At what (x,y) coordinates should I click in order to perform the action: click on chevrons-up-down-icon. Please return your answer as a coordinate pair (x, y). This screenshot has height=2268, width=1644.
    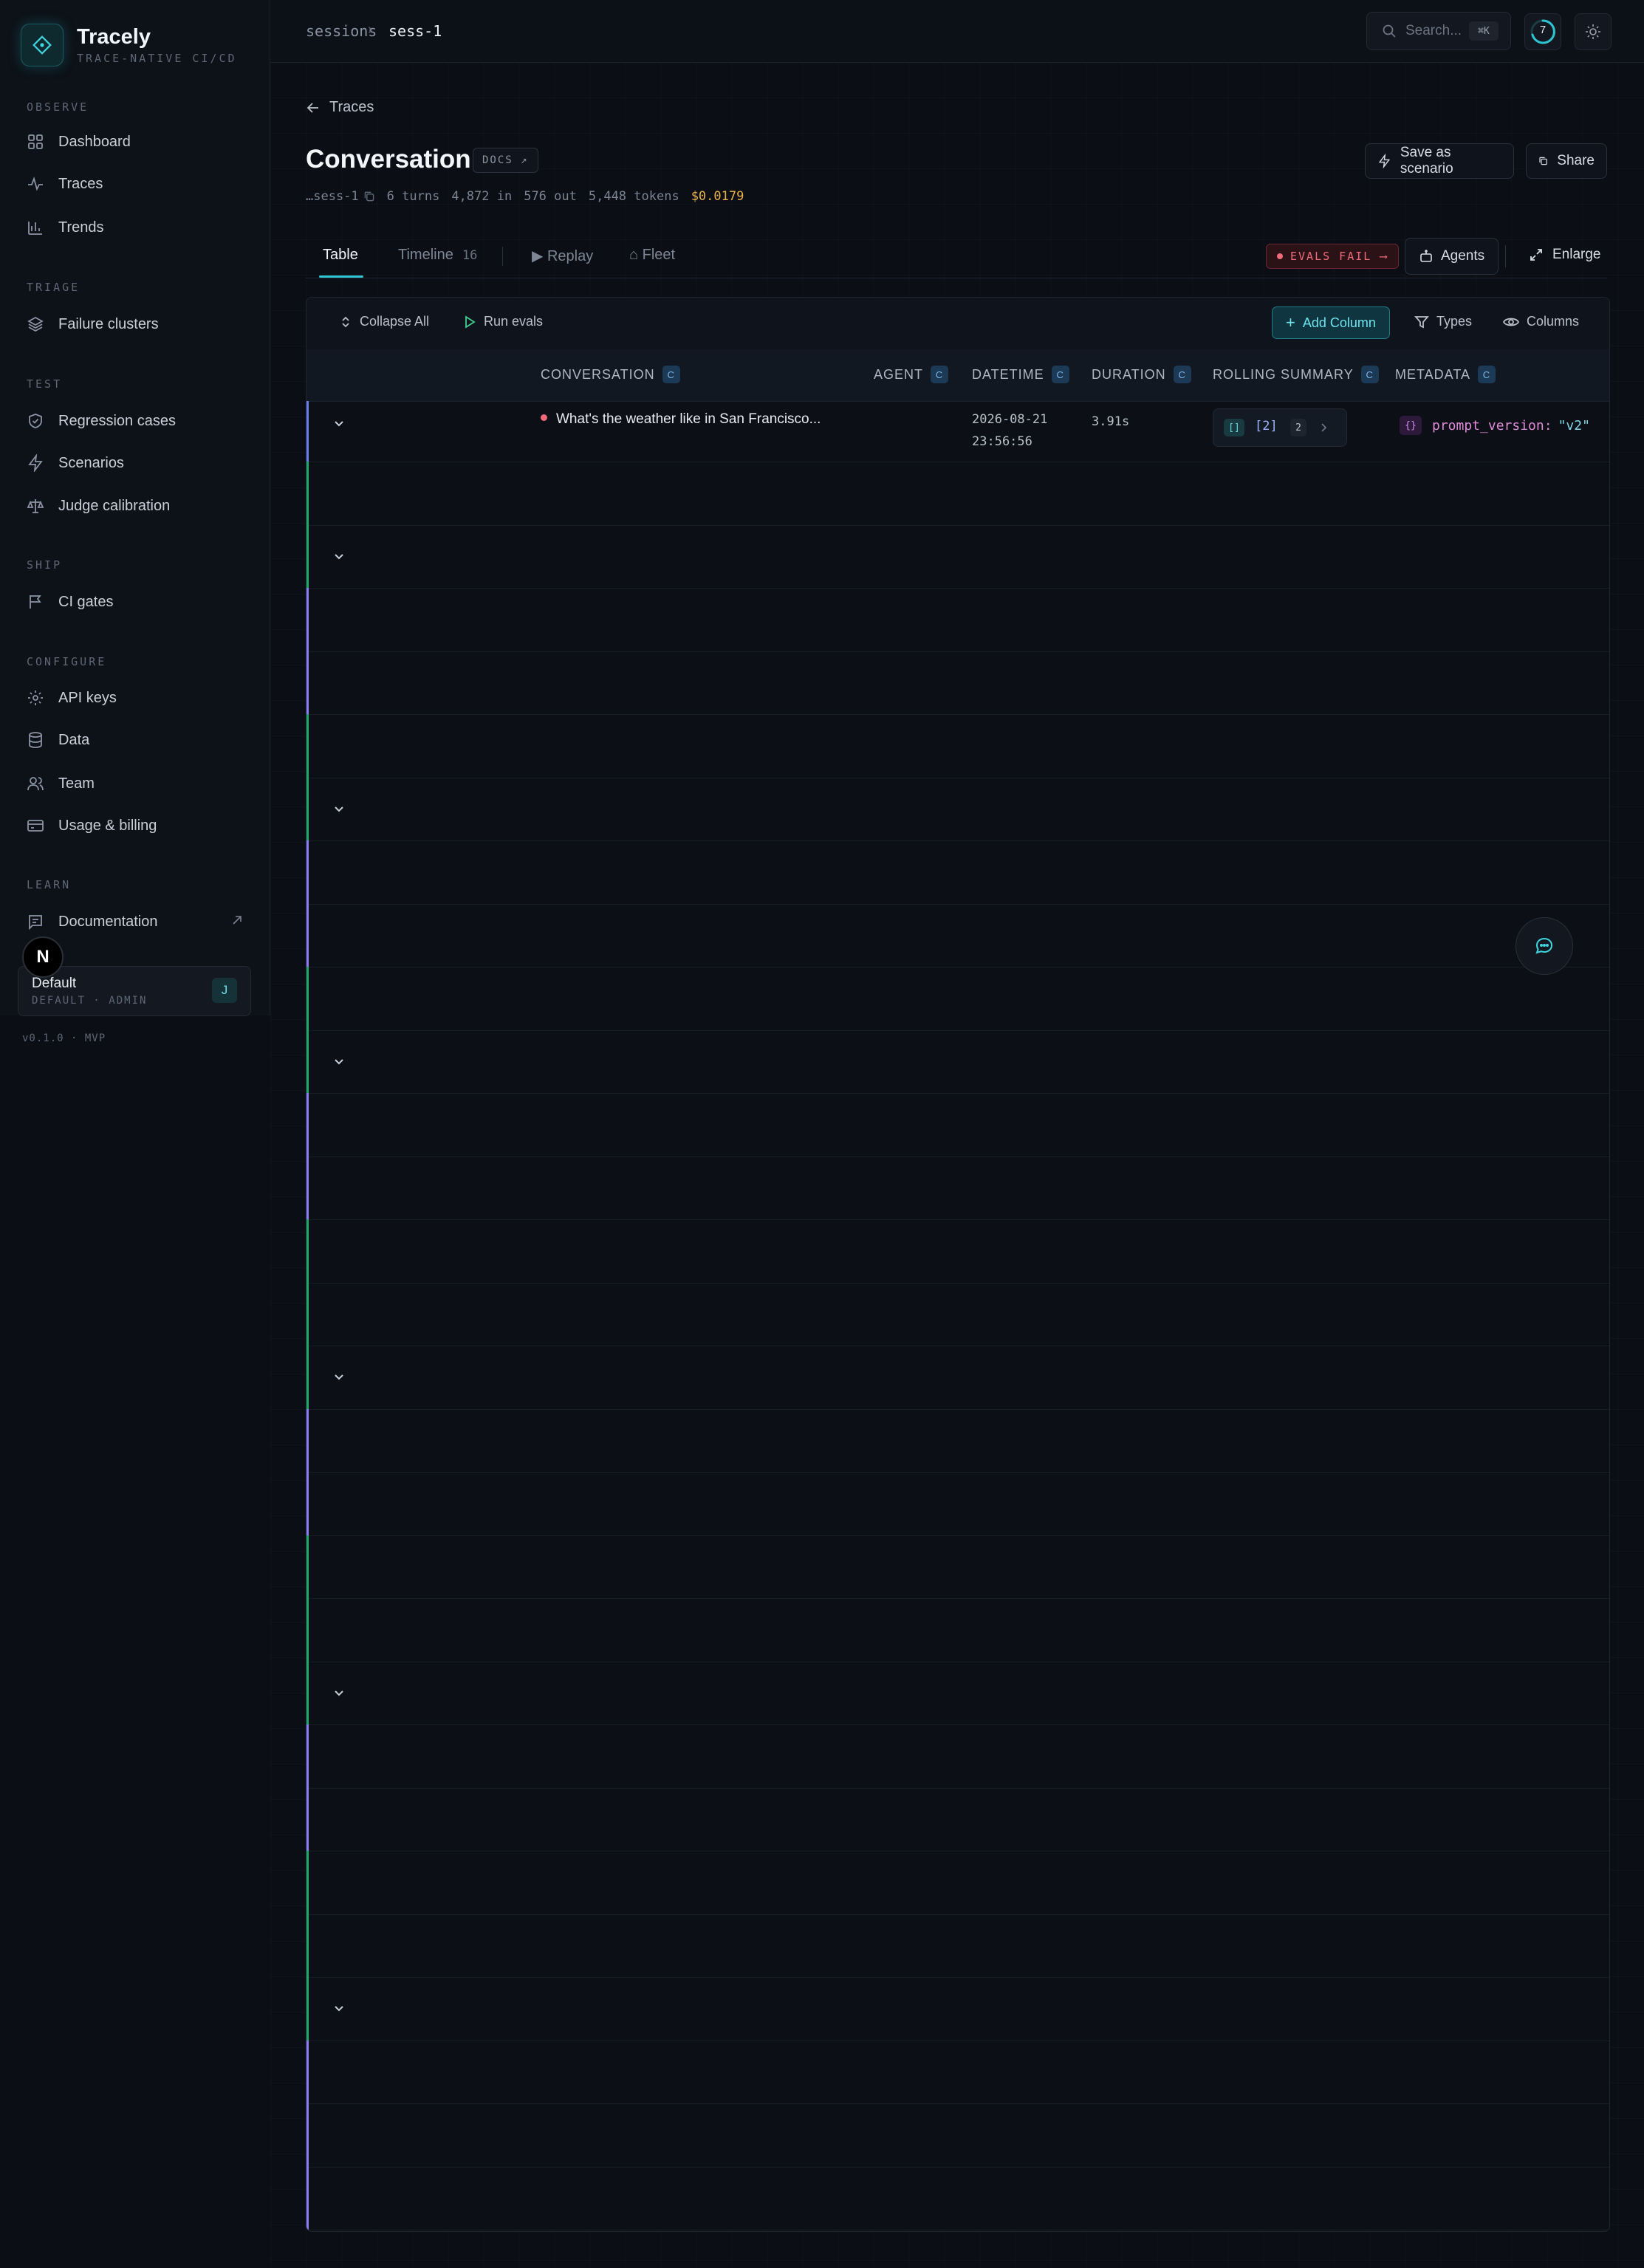
    Looking at the image, I should click on (345, 321).